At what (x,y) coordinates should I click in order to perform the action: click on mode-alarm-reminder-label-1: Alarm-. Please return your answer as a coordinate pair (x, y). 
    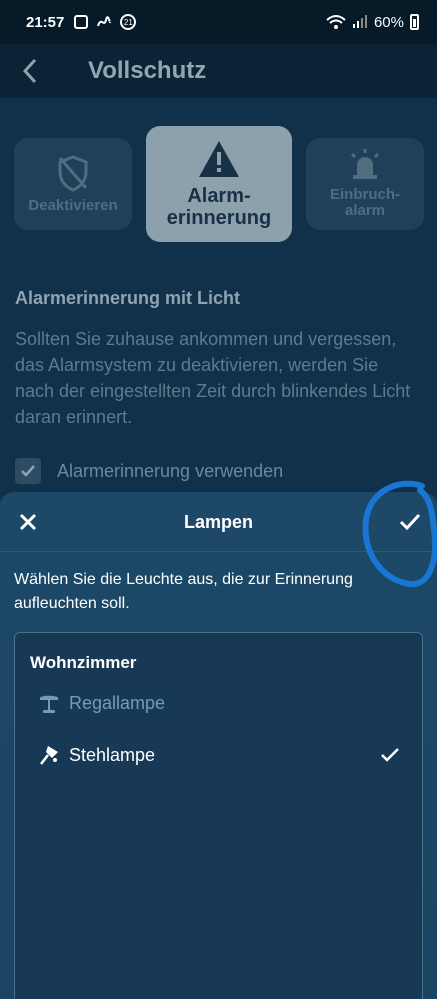
    Looking at the image, I should click on (219, 196).